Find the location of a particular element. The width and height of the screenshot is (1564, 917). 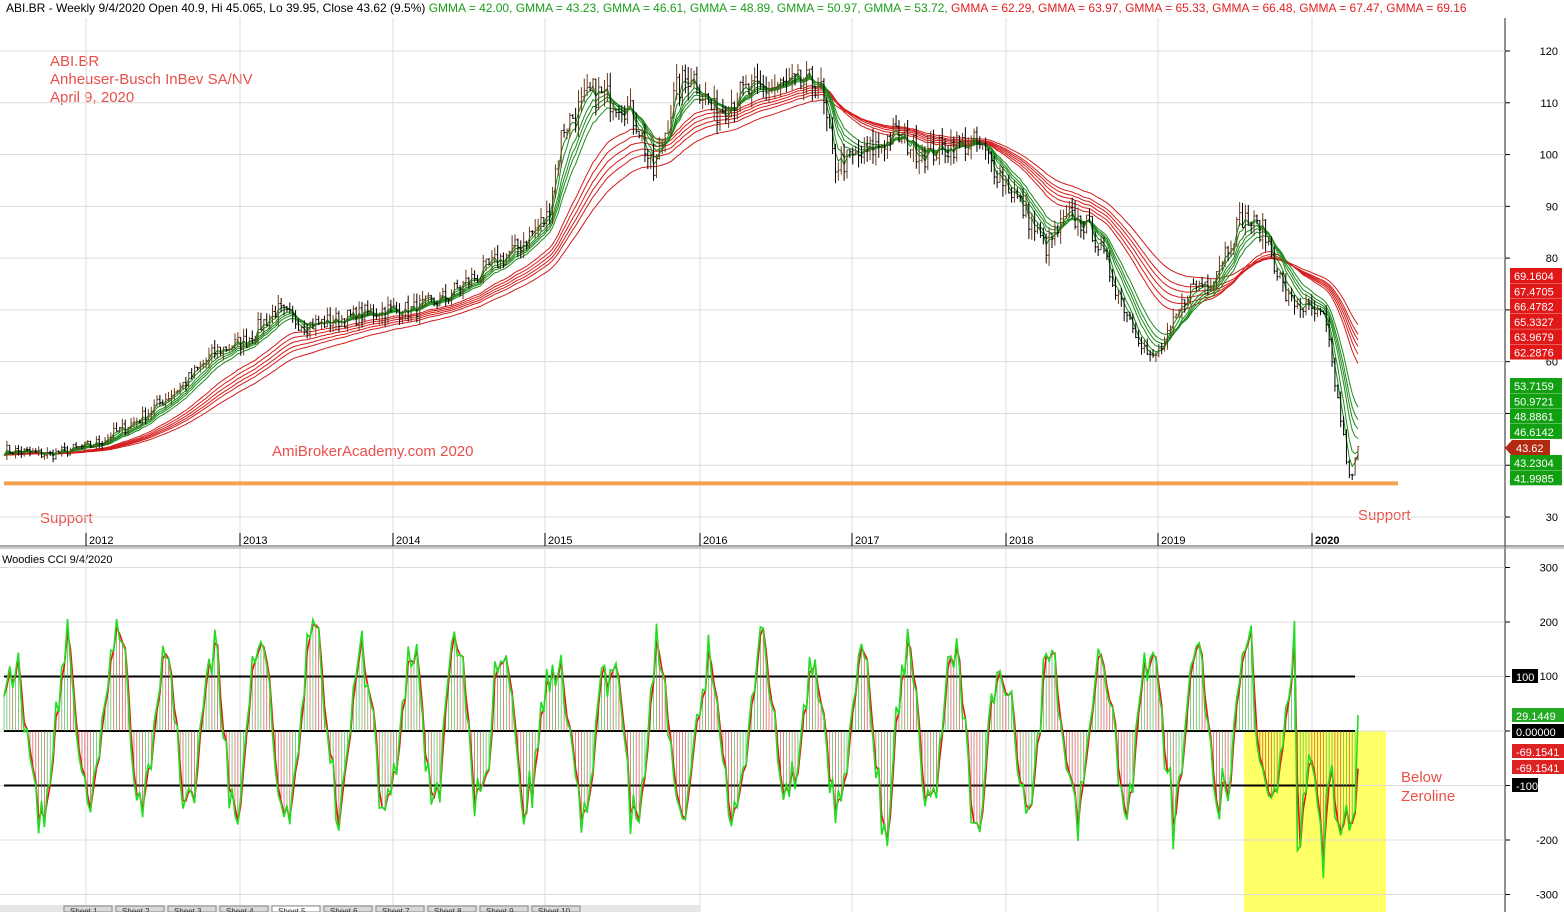

header-gmma-5: GMMA = 53.72, is located at coordinates (907, 8).